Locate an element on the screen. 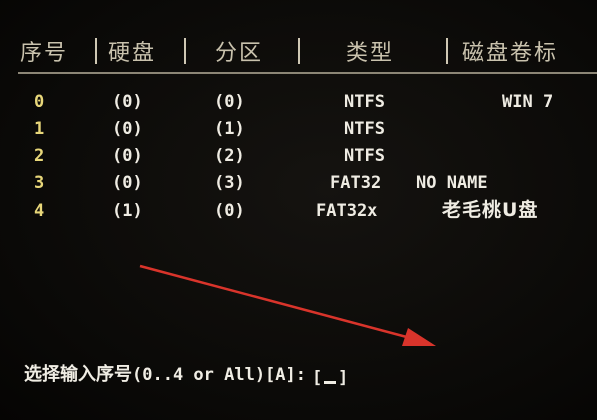  text-cursor is located at coordinates (330, 382).